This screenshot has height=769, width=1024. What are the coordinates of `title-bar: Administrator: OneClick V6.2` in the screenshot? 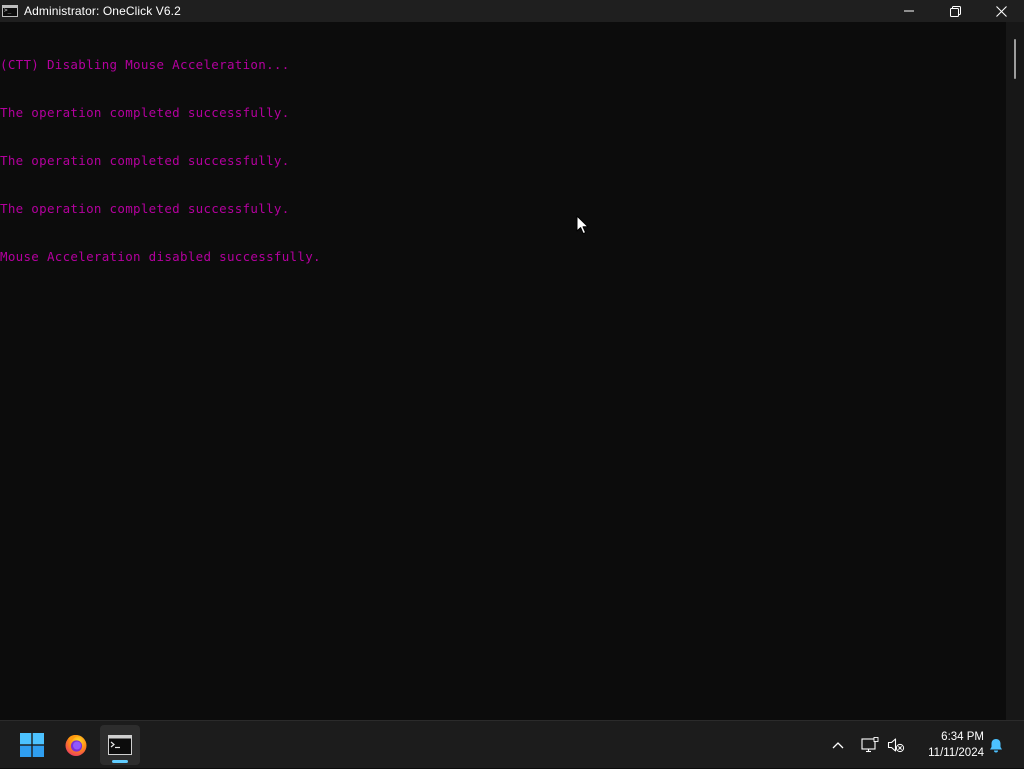 It's located at (512, 11).